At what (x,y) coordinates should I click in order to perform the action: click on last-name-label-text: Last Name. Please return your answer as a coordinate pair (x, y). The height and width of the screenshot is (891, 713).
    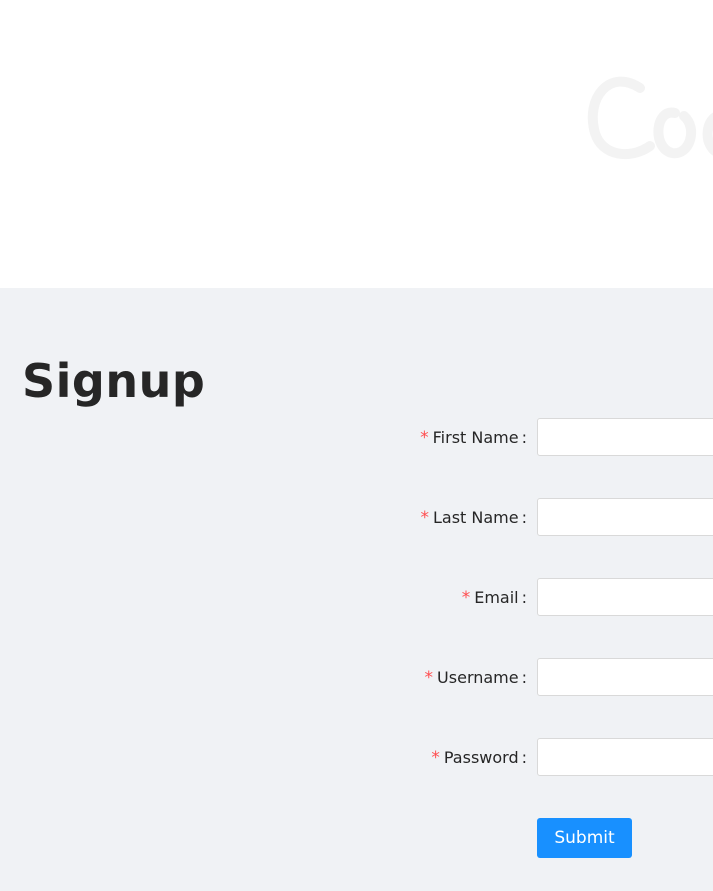
    Looking at the image, I should click on (475, 517).